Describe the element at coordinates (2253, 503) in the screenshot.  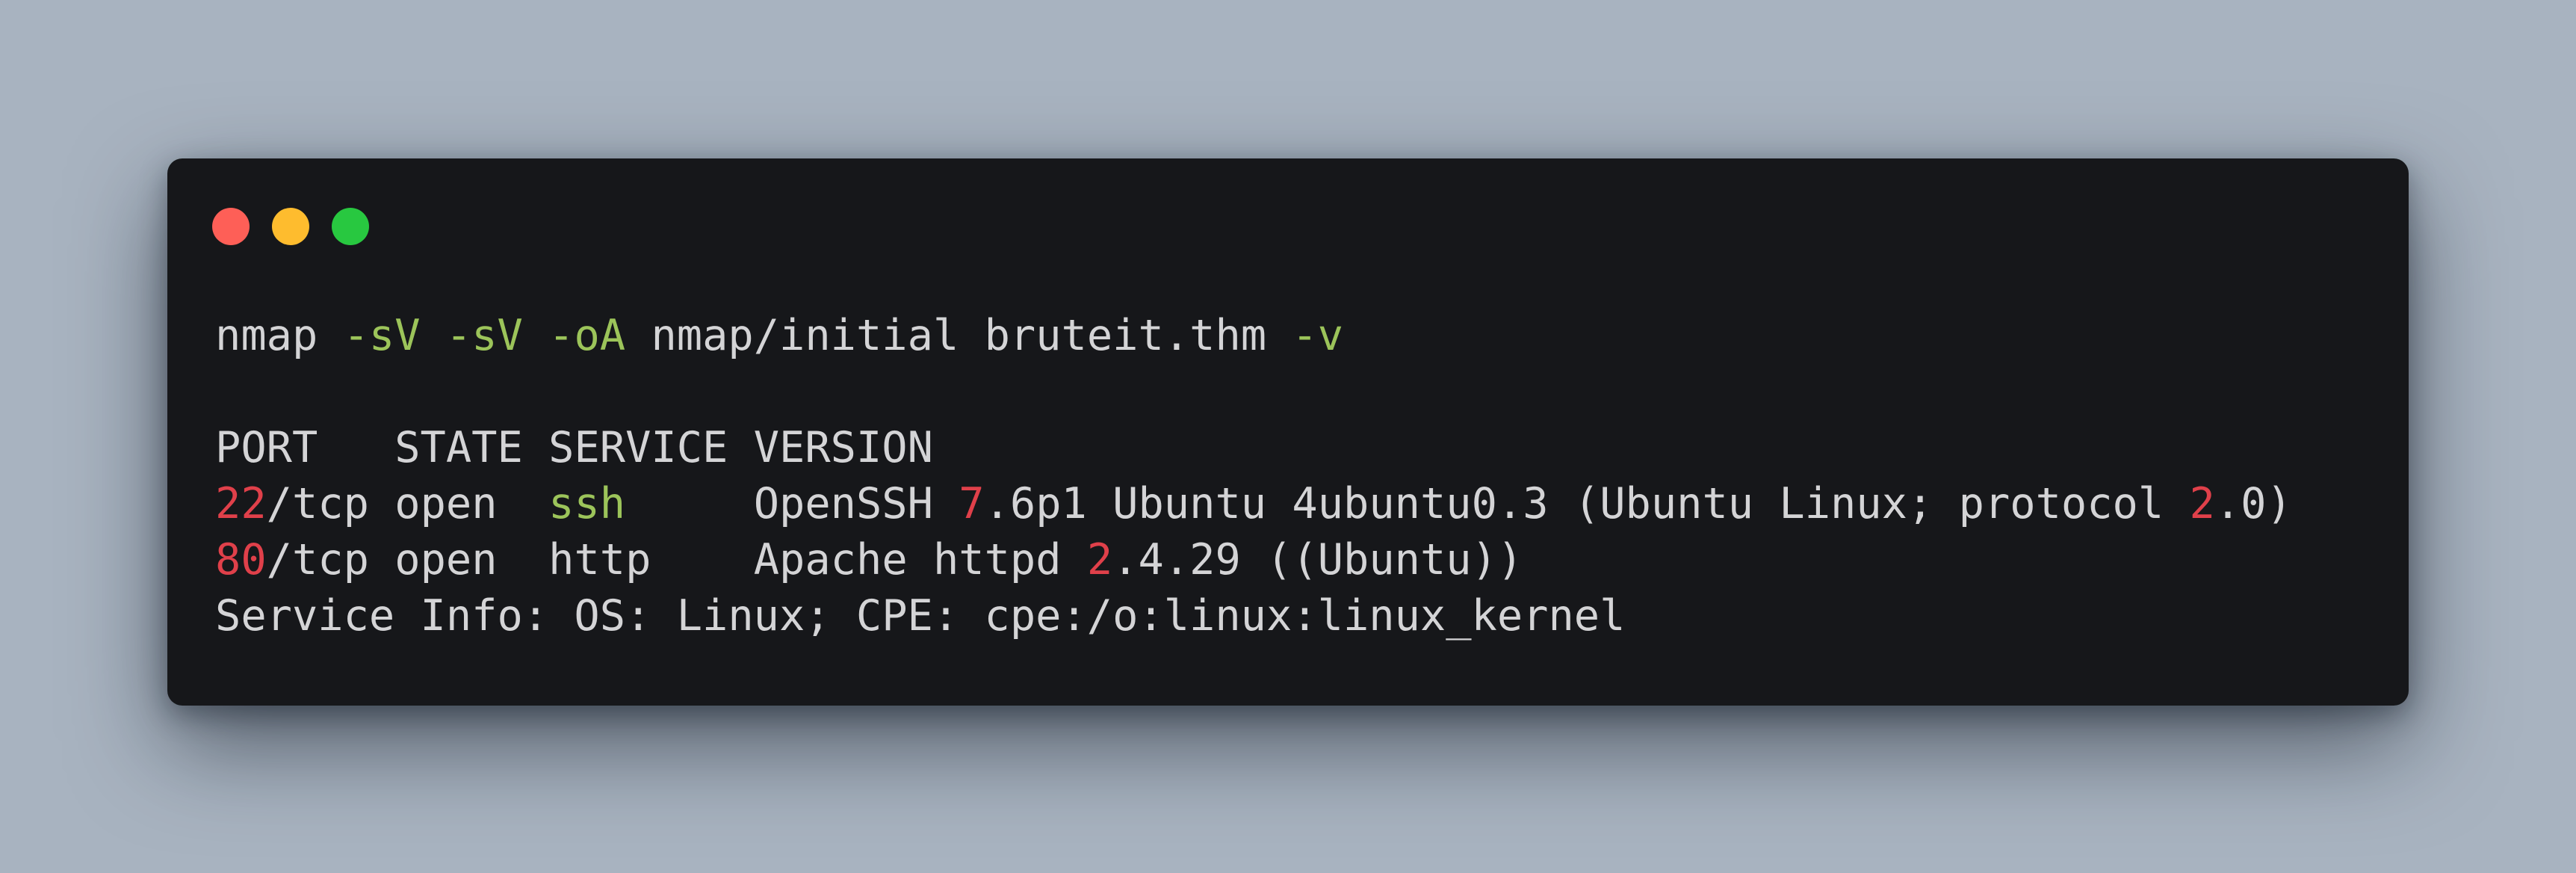
I see `version-text: .0)` at that location.